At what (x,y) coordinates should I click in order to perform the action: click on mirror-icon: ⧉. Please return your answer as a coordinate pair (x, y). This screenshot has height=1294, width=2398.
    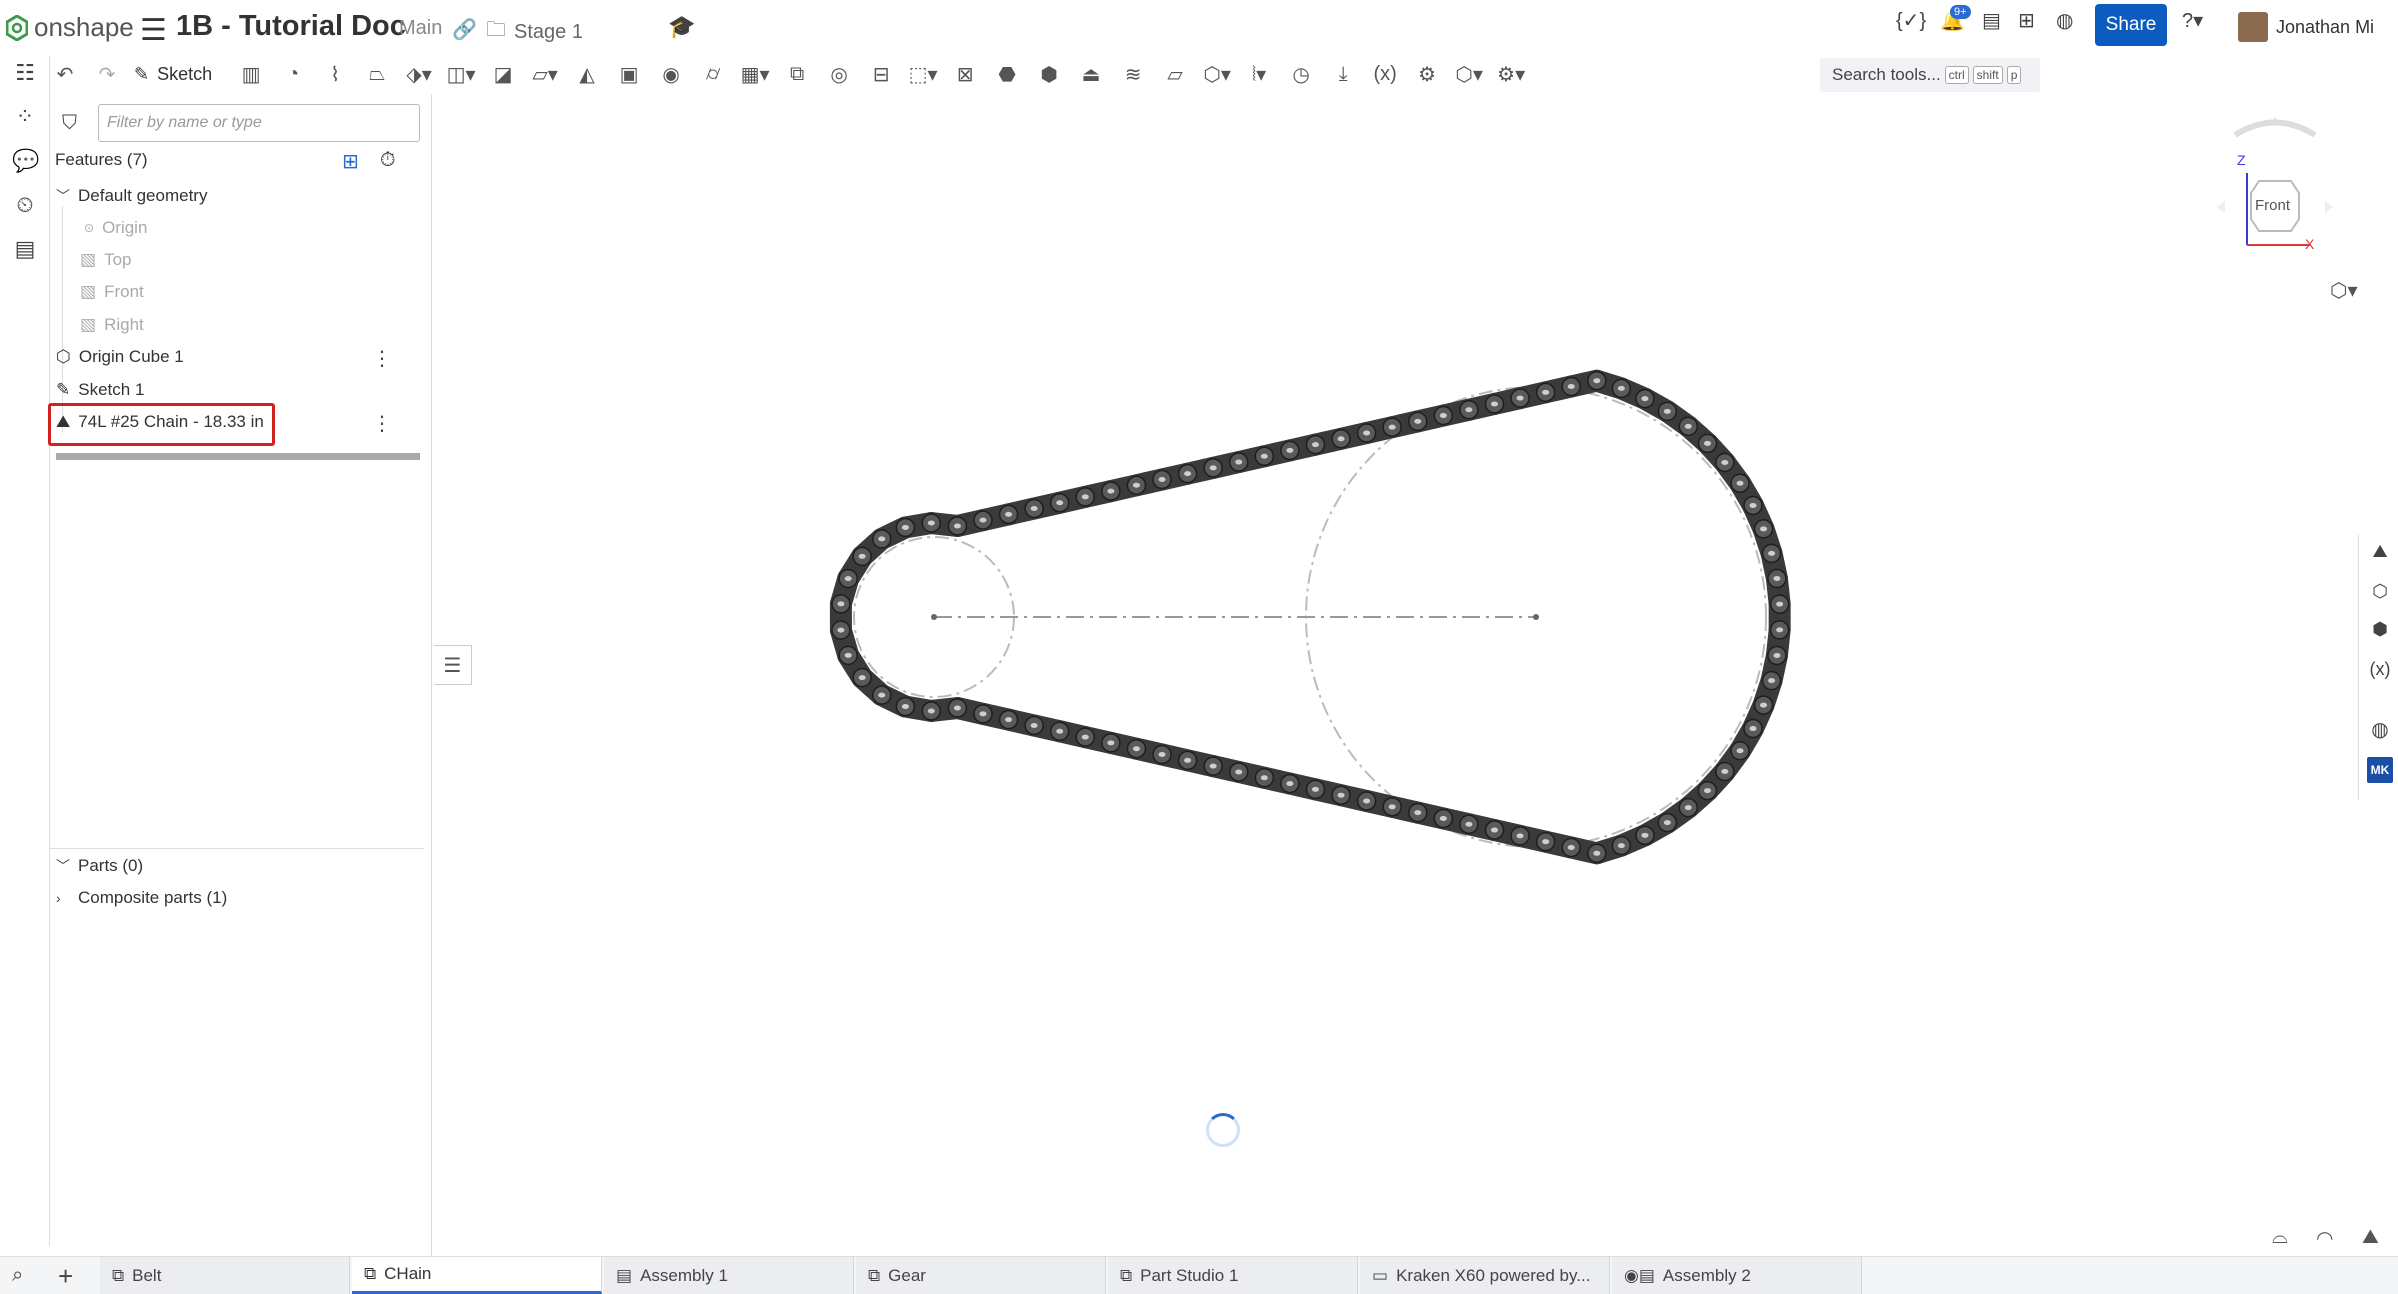
    Looking at the image, I should click on (797, 74).